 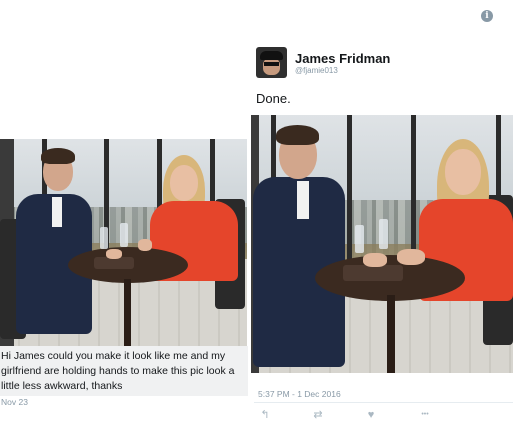 What do you see at coordinates (14, 402) in the screenshot?
I see `original-tweet-date: Nov 23` at bounding box center [14, 402].